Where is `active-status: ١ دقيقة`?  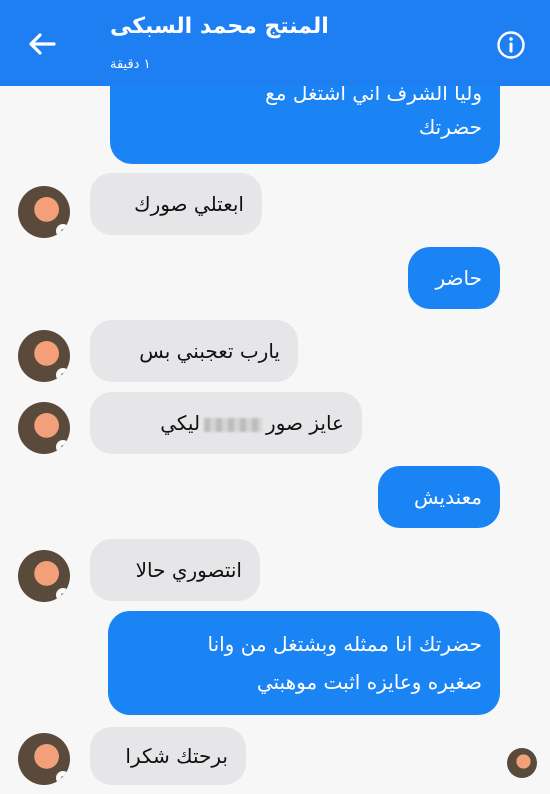 active-status: ١ دقيقة is located at coordinates (130, 64).